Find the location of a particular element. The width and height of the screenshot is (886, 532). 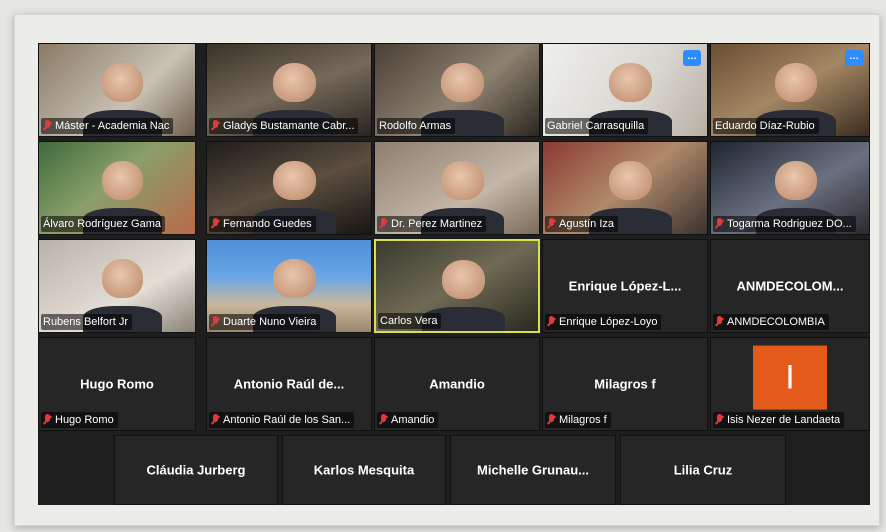

participant-tile-claudia-jurberg: Cláudia Jurberg is located at coordinates (196, 470).